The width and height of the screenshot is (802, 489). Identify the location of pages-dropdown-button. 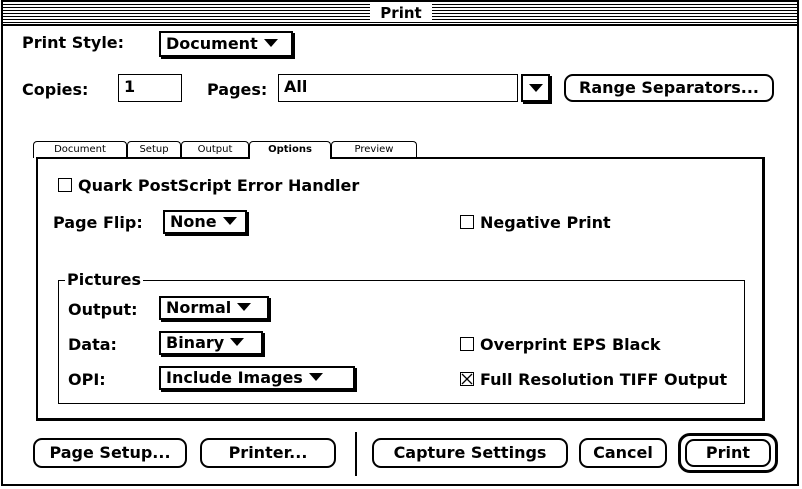
(535, 88).